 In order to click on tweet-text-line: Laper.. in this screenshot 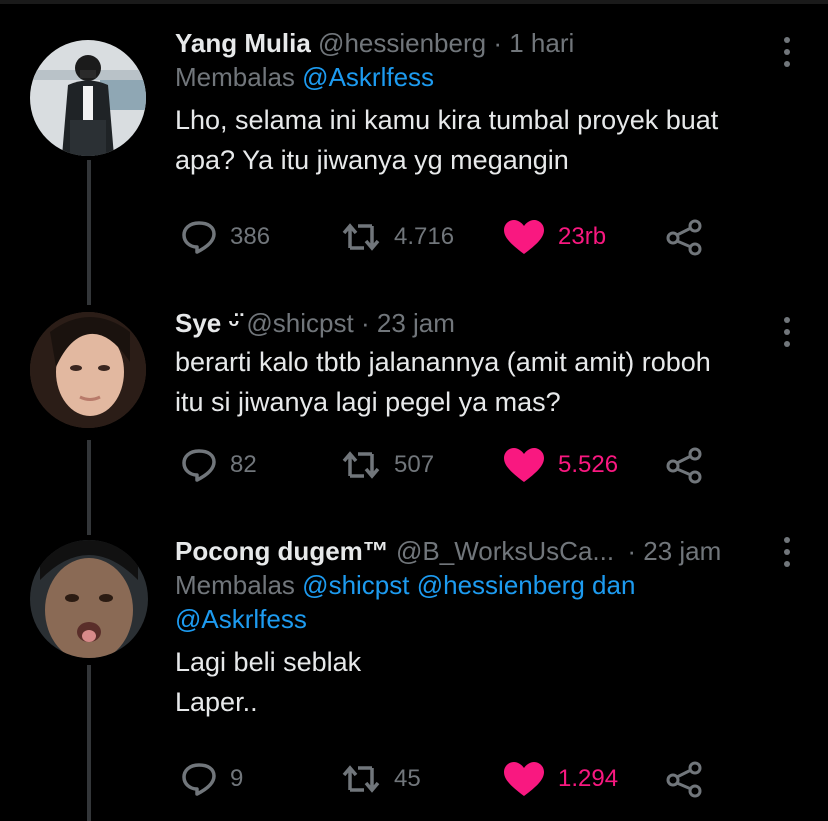, I will do `click(216, 702)`.